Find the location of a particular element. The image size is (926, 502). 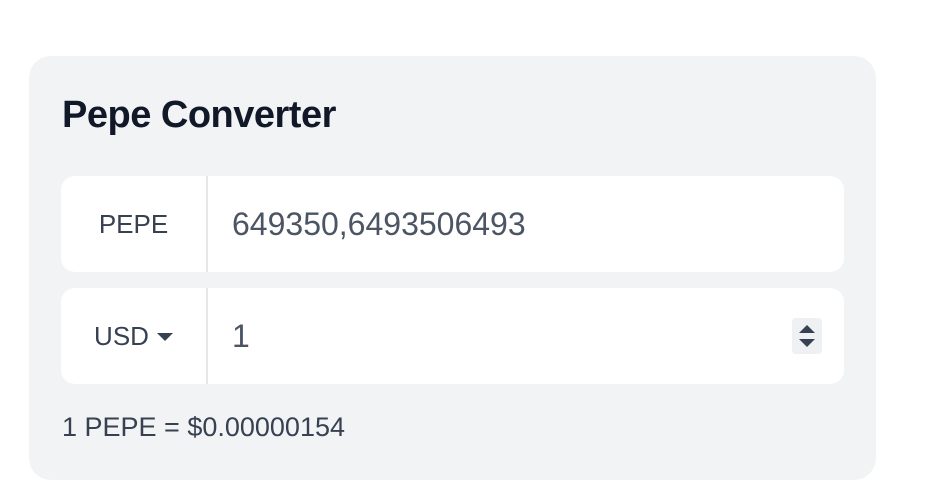

from-amount-cell is located at coordinates (526, 224).